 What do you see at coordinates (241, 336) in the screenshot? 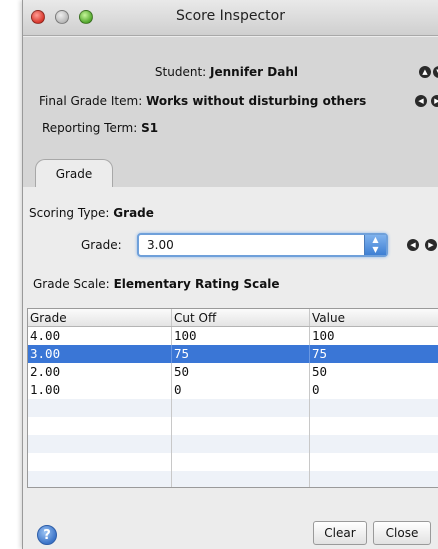
I see `cut-off-cell: 100` at bounding box center [241, 336].